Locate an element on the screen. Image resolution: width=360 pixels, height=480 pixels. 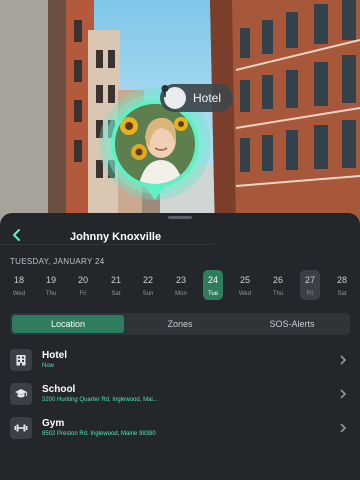
day-item: 28 Sat is located at coordinates (342, 285).